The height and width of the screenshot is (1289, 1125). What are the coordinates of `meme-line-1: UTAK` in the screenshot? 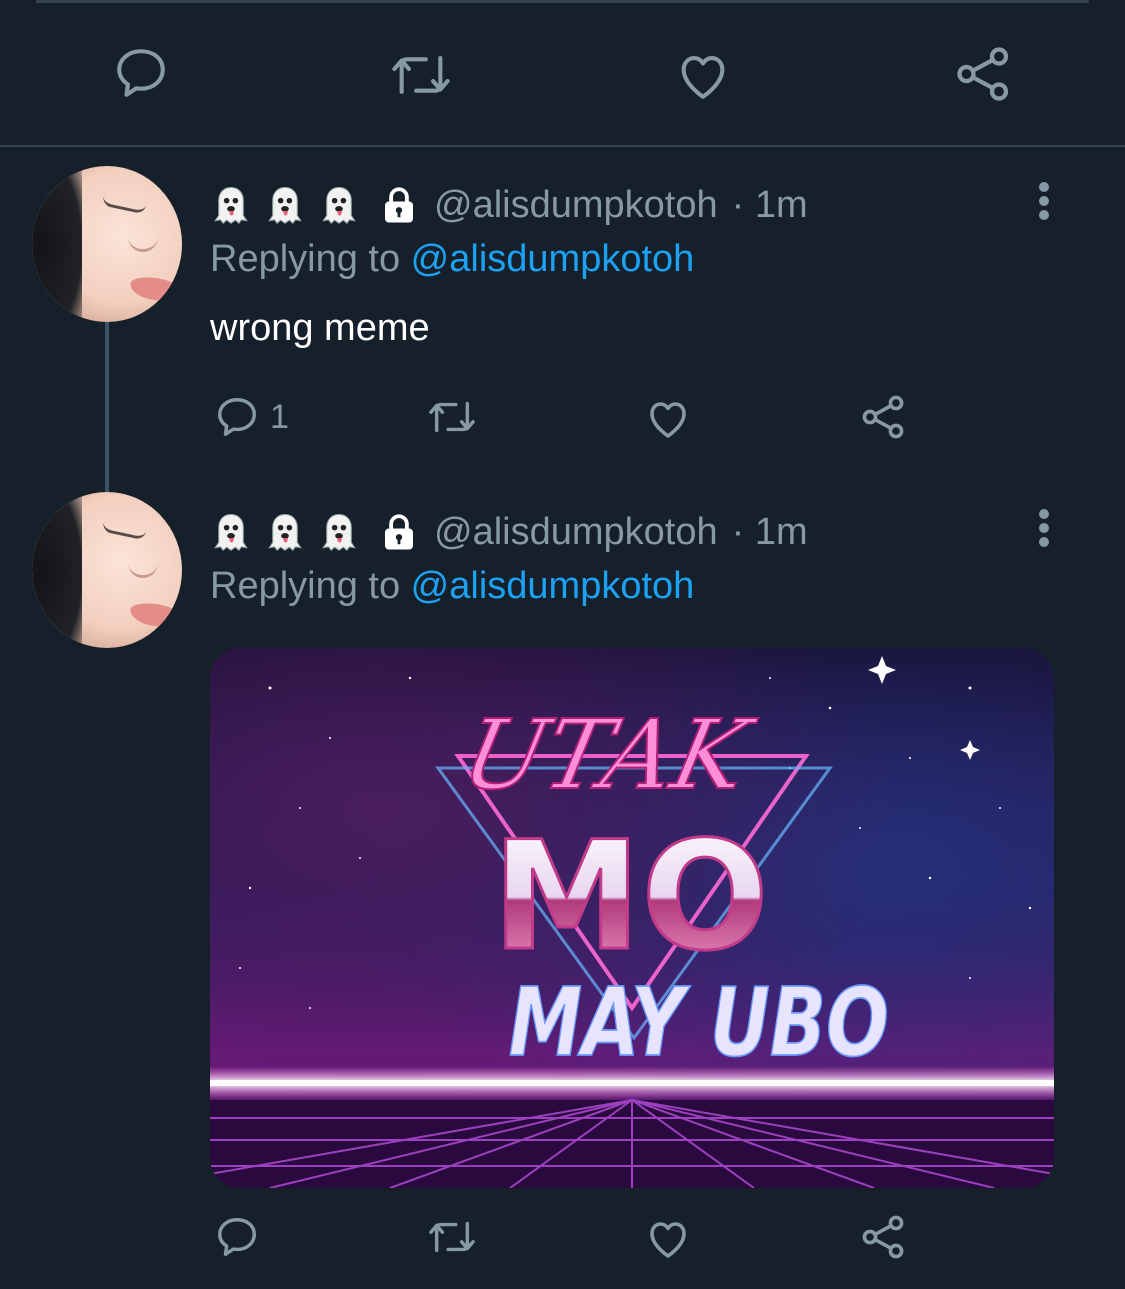 It's located at (608, 755).